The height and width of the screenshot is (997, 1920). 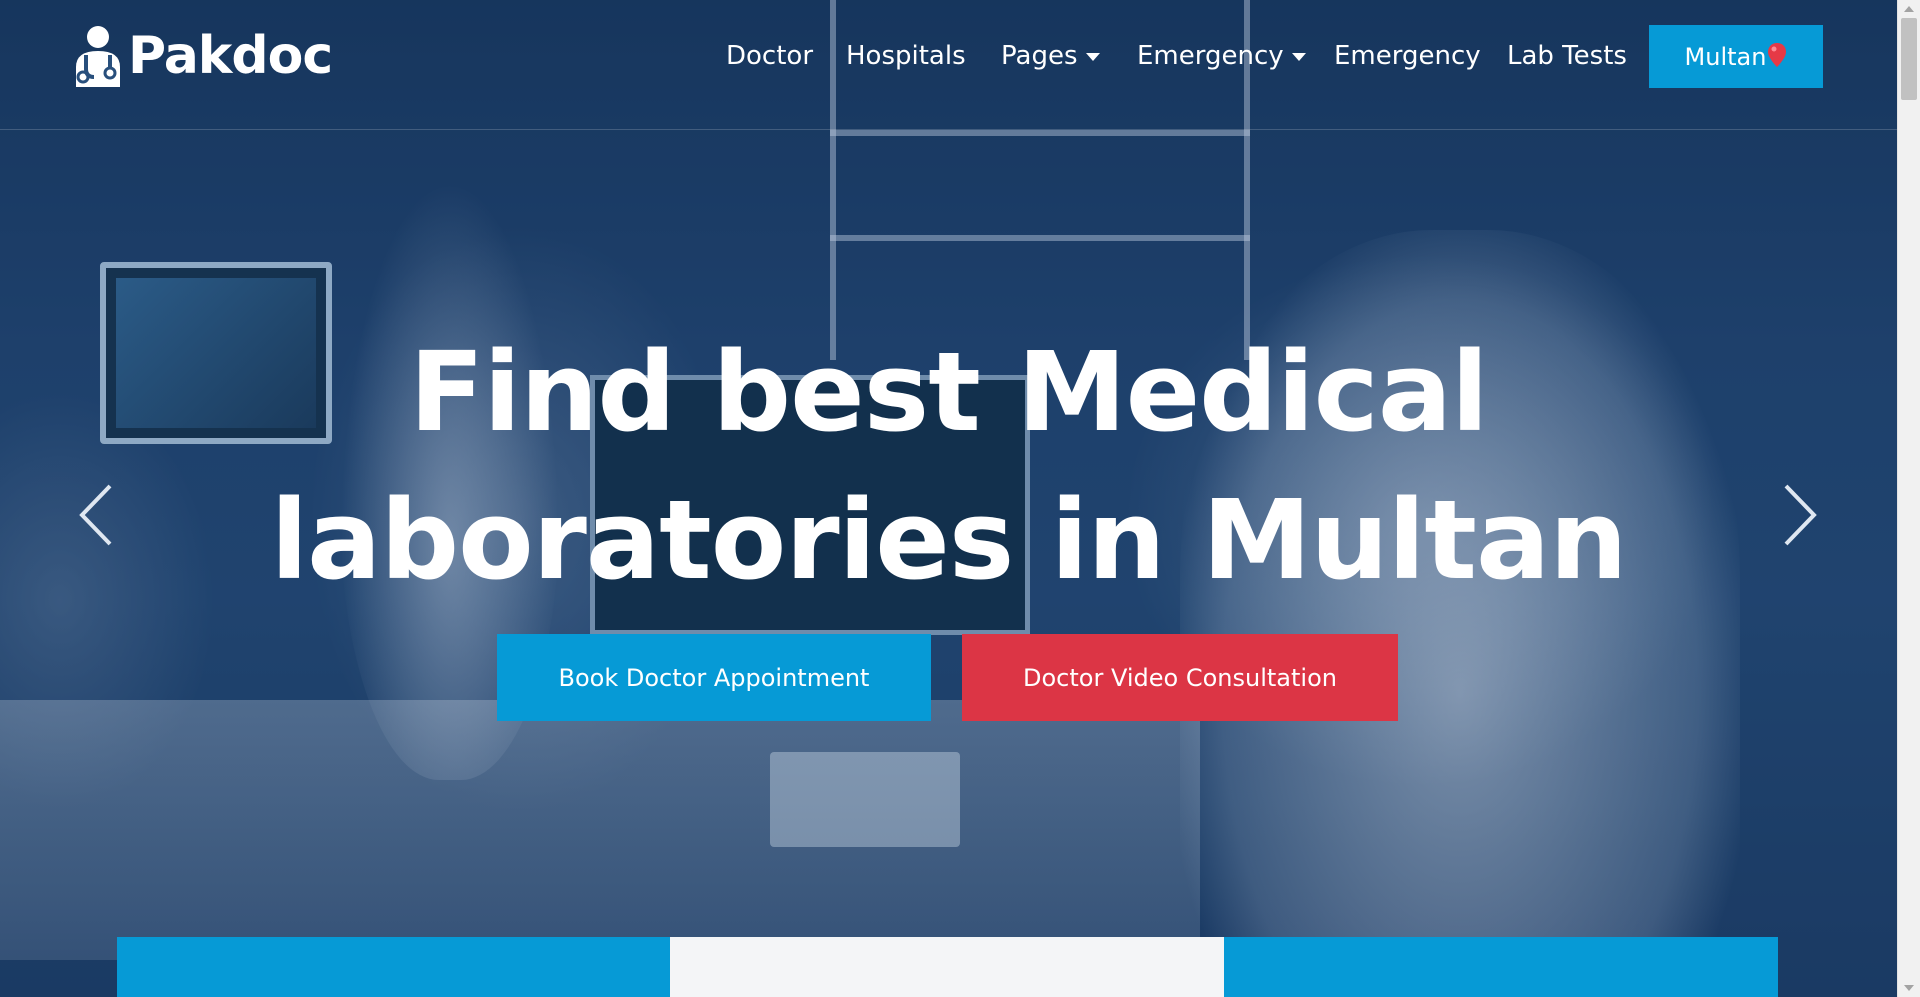 I want to click on nav-item-label: Hospitals, so click(x=906, y=56).